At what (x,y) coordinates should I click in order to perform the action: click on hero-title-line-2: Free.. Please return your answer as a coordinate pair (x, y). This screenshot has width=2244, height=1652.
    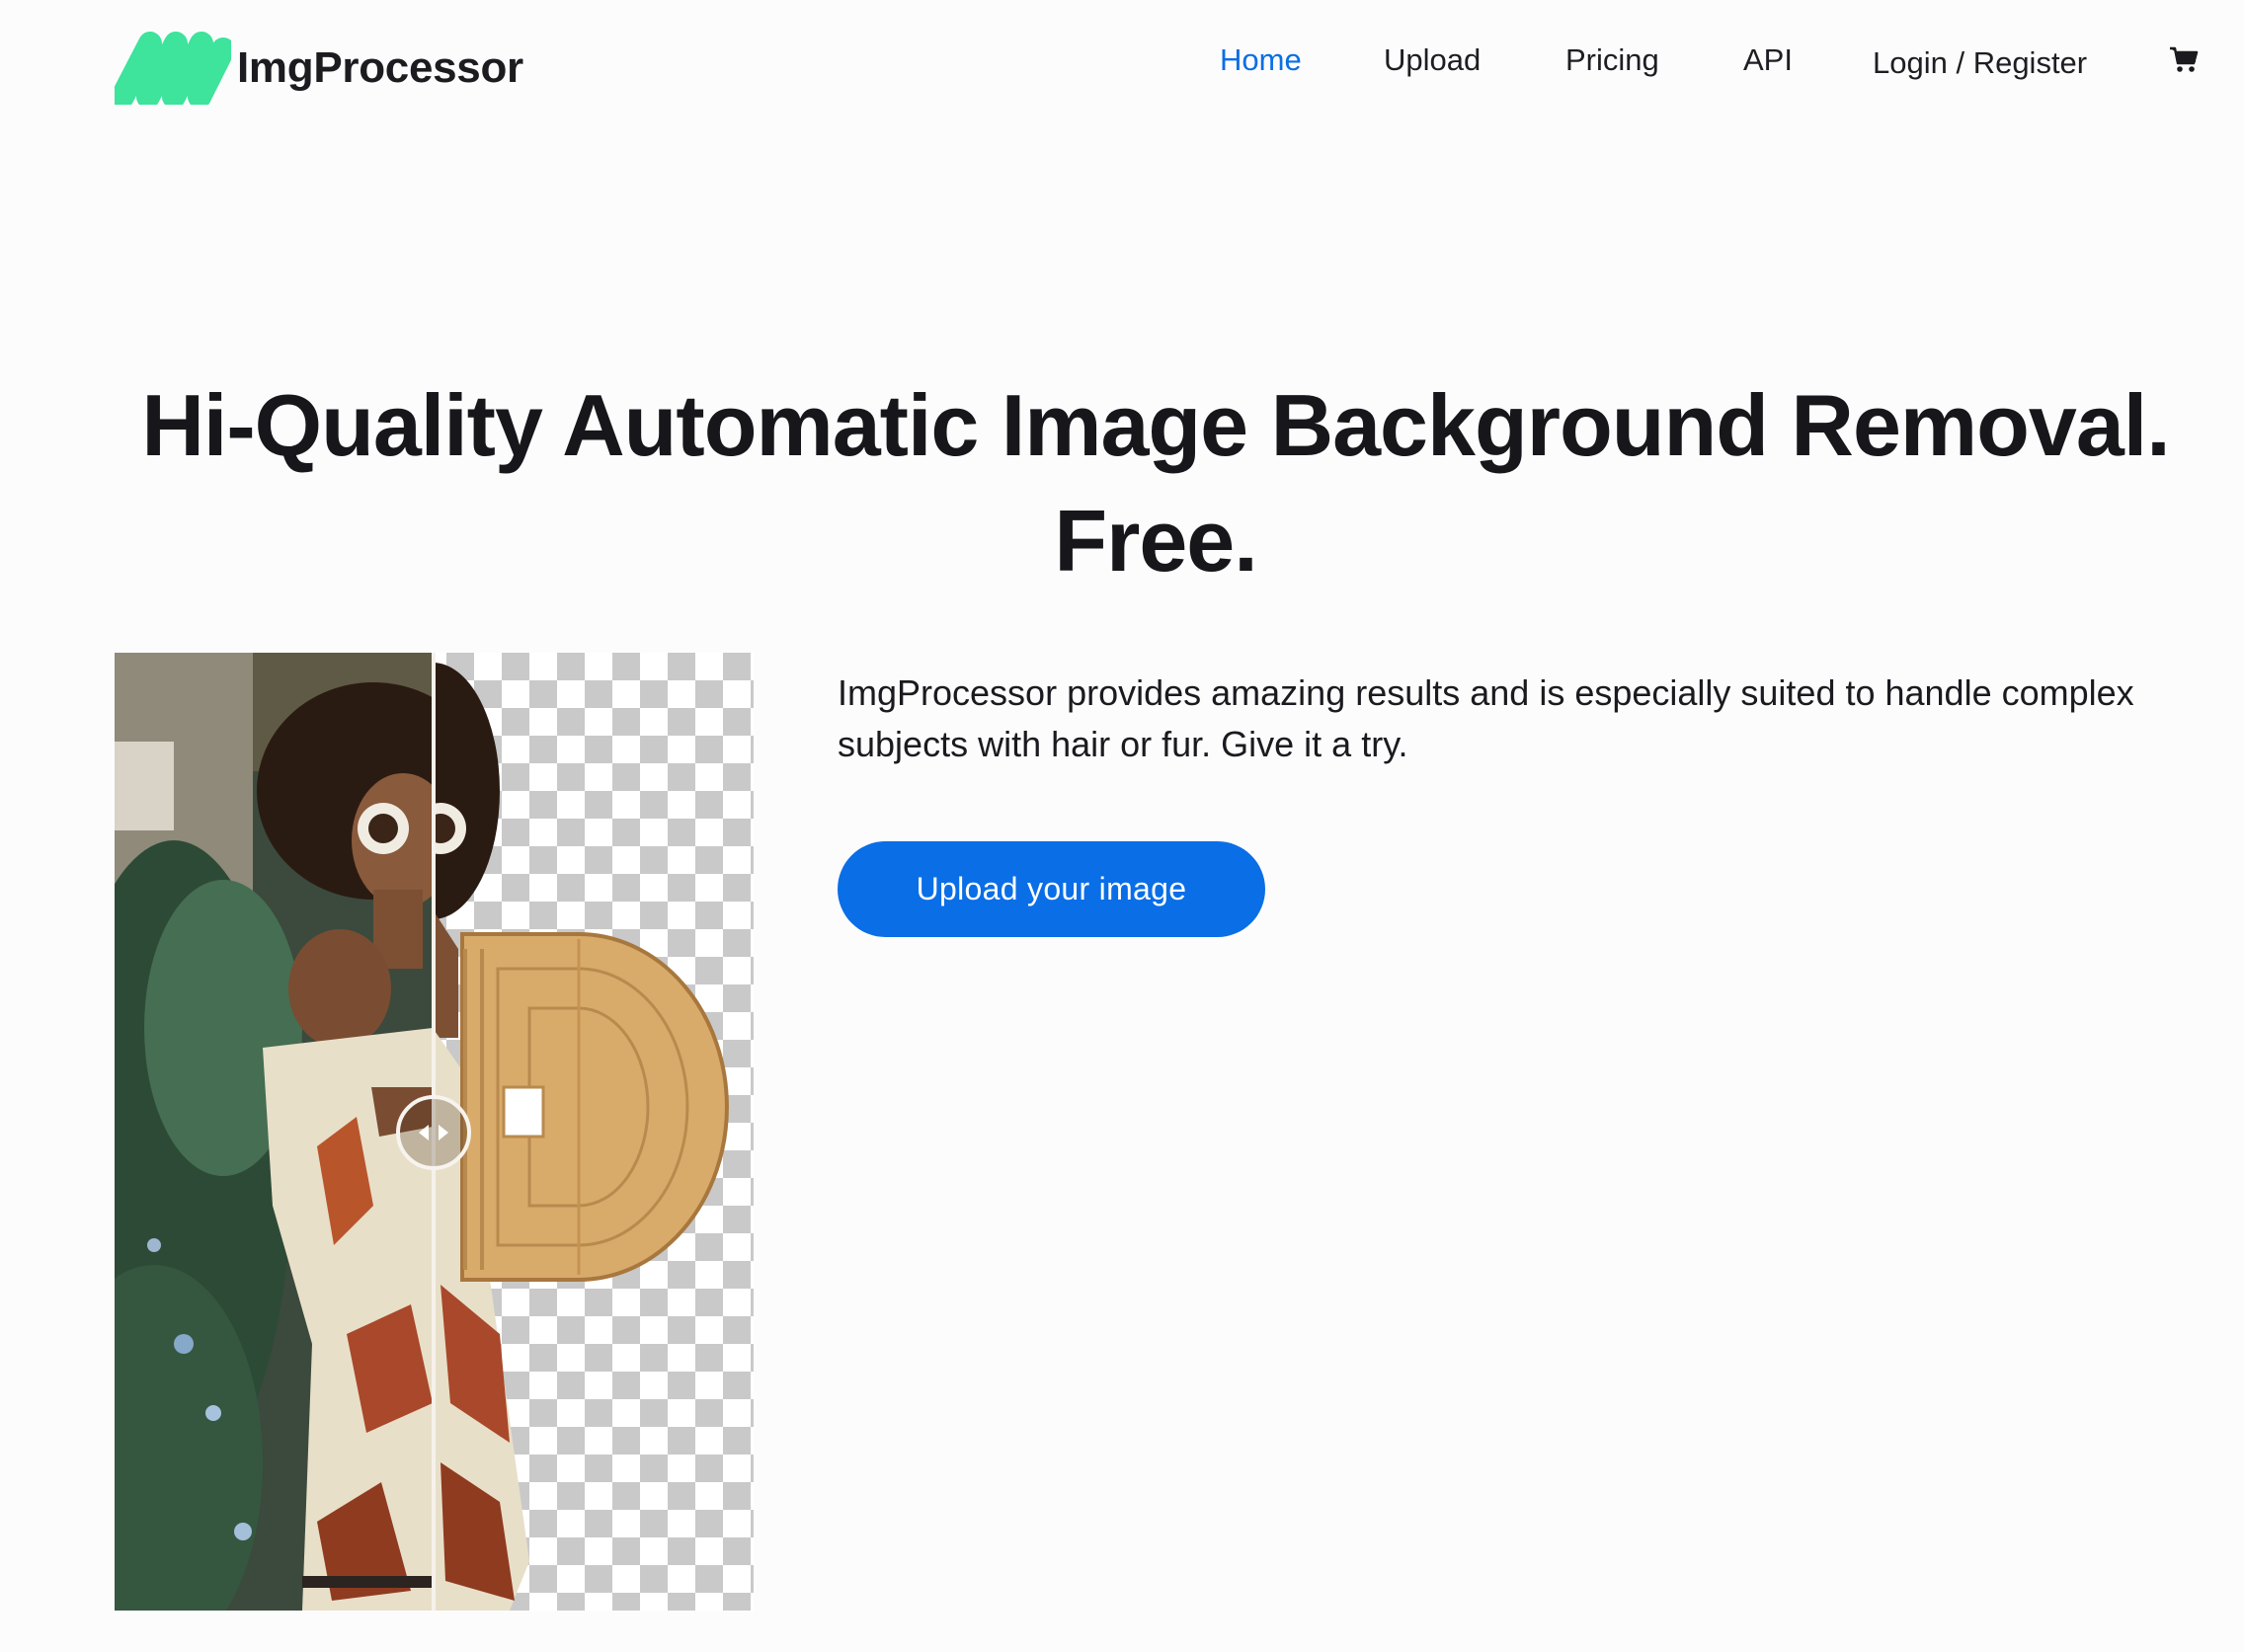
    Looking at the image, I should click on (1155, 541).